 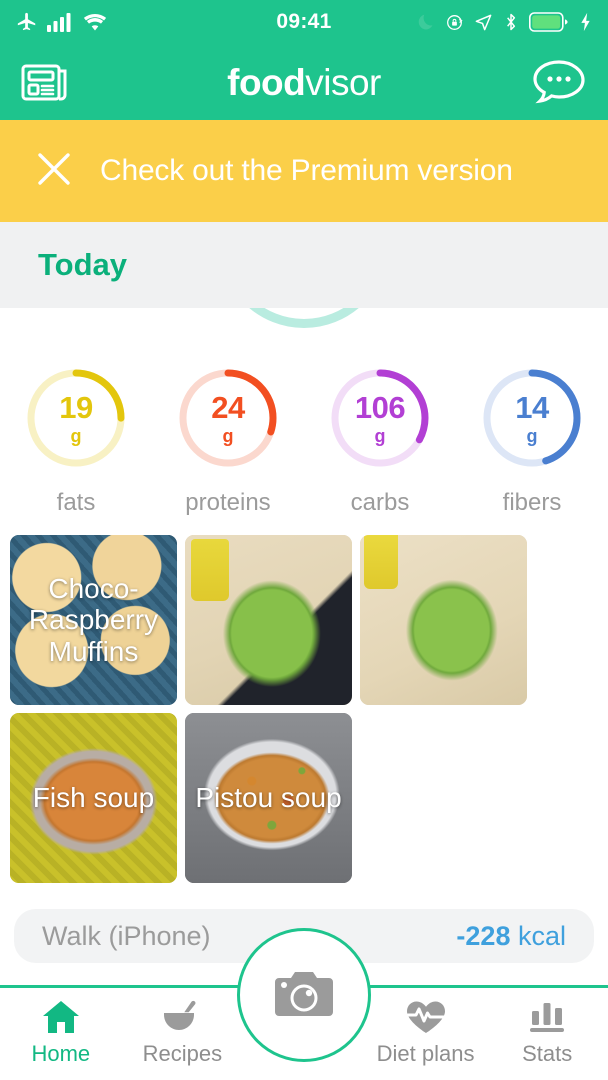 I want to click on app-title: foodvisor, so click(x=304, y=82).